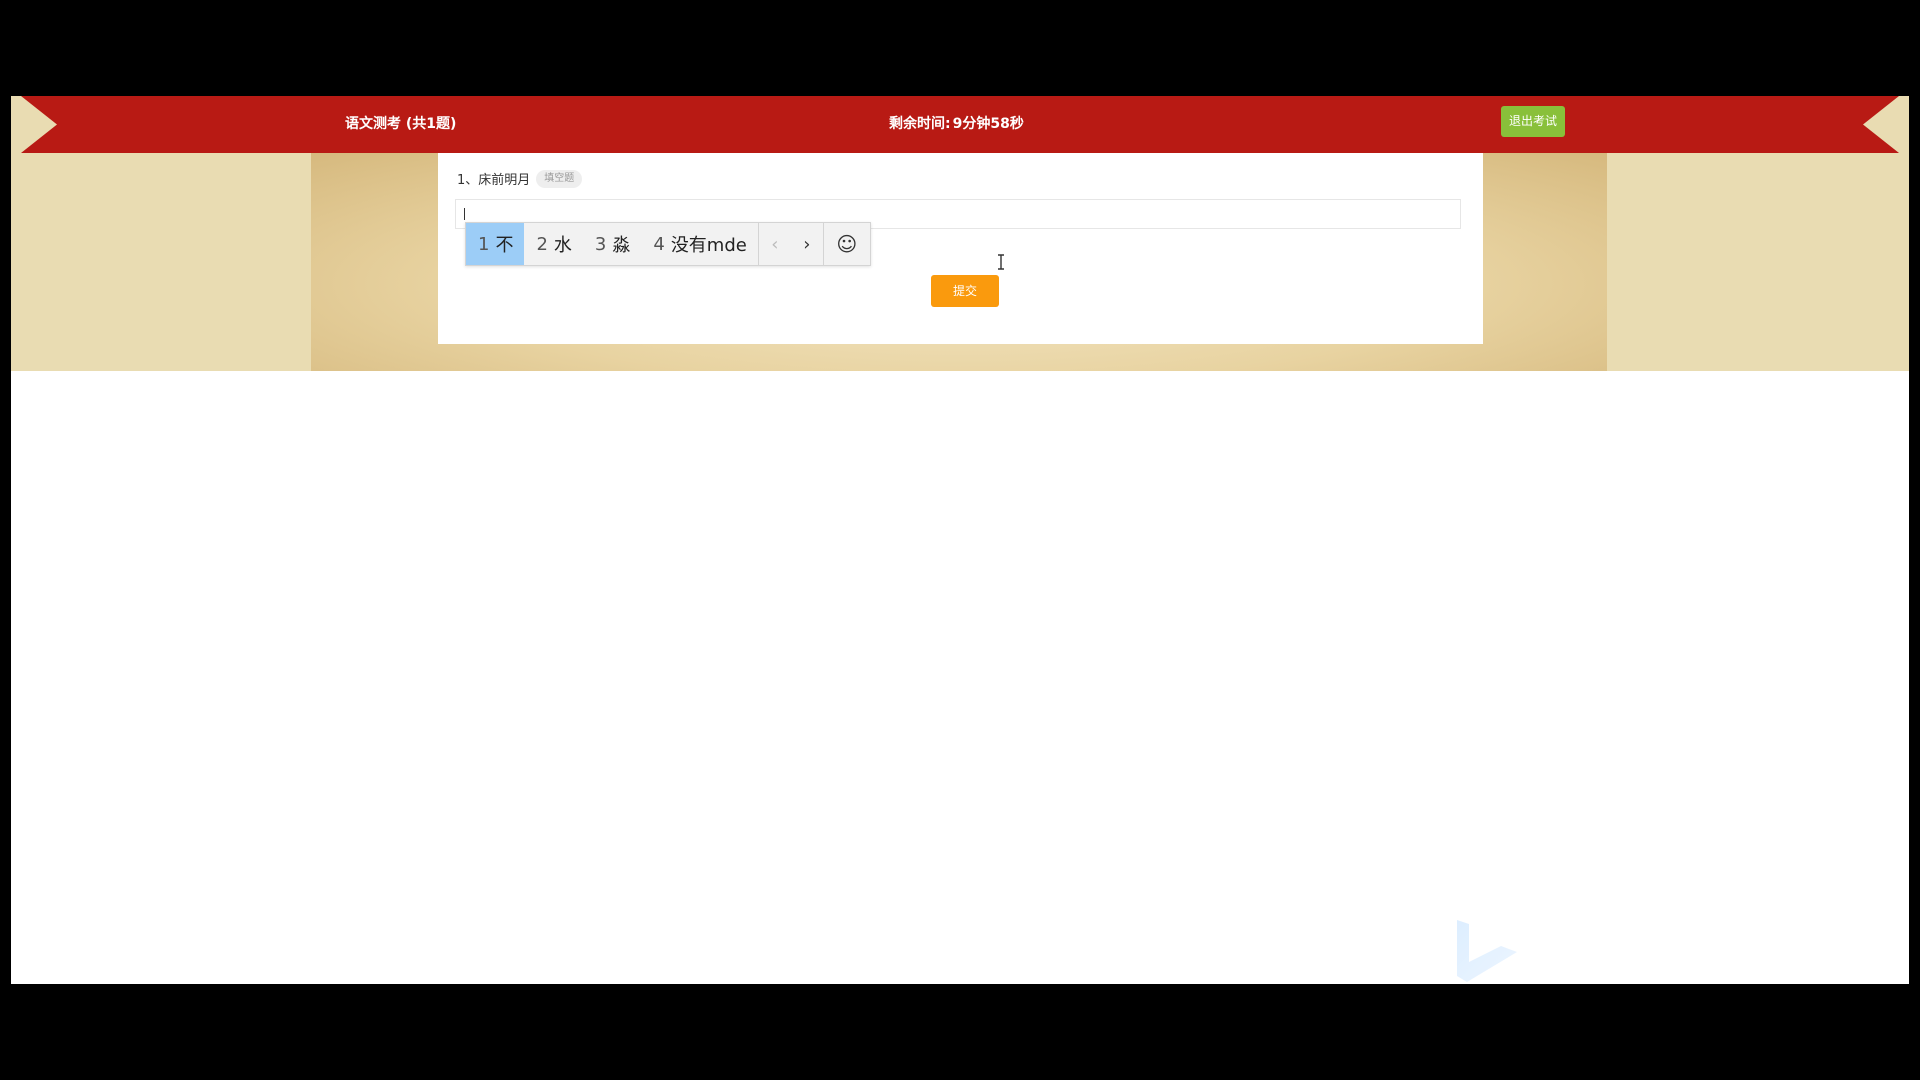  What do you see at coordinates (988, 124) in the screenshot?
I see `timer-value: 9分钟58秒` at bounding box center [988, 124].